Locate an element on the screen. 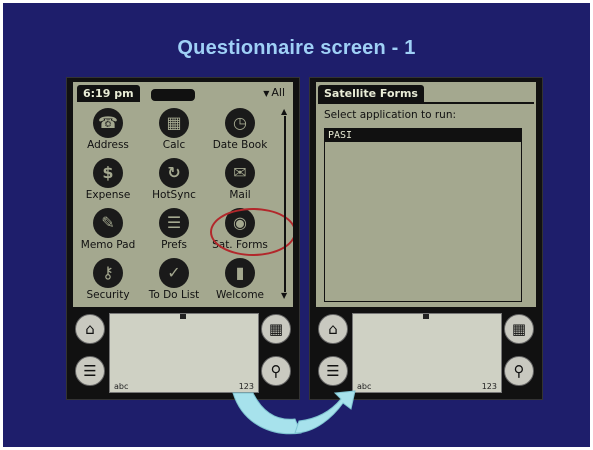 The height and width of the screenshot is (450, 593). scroll-track is located at coordinates (285, 204).